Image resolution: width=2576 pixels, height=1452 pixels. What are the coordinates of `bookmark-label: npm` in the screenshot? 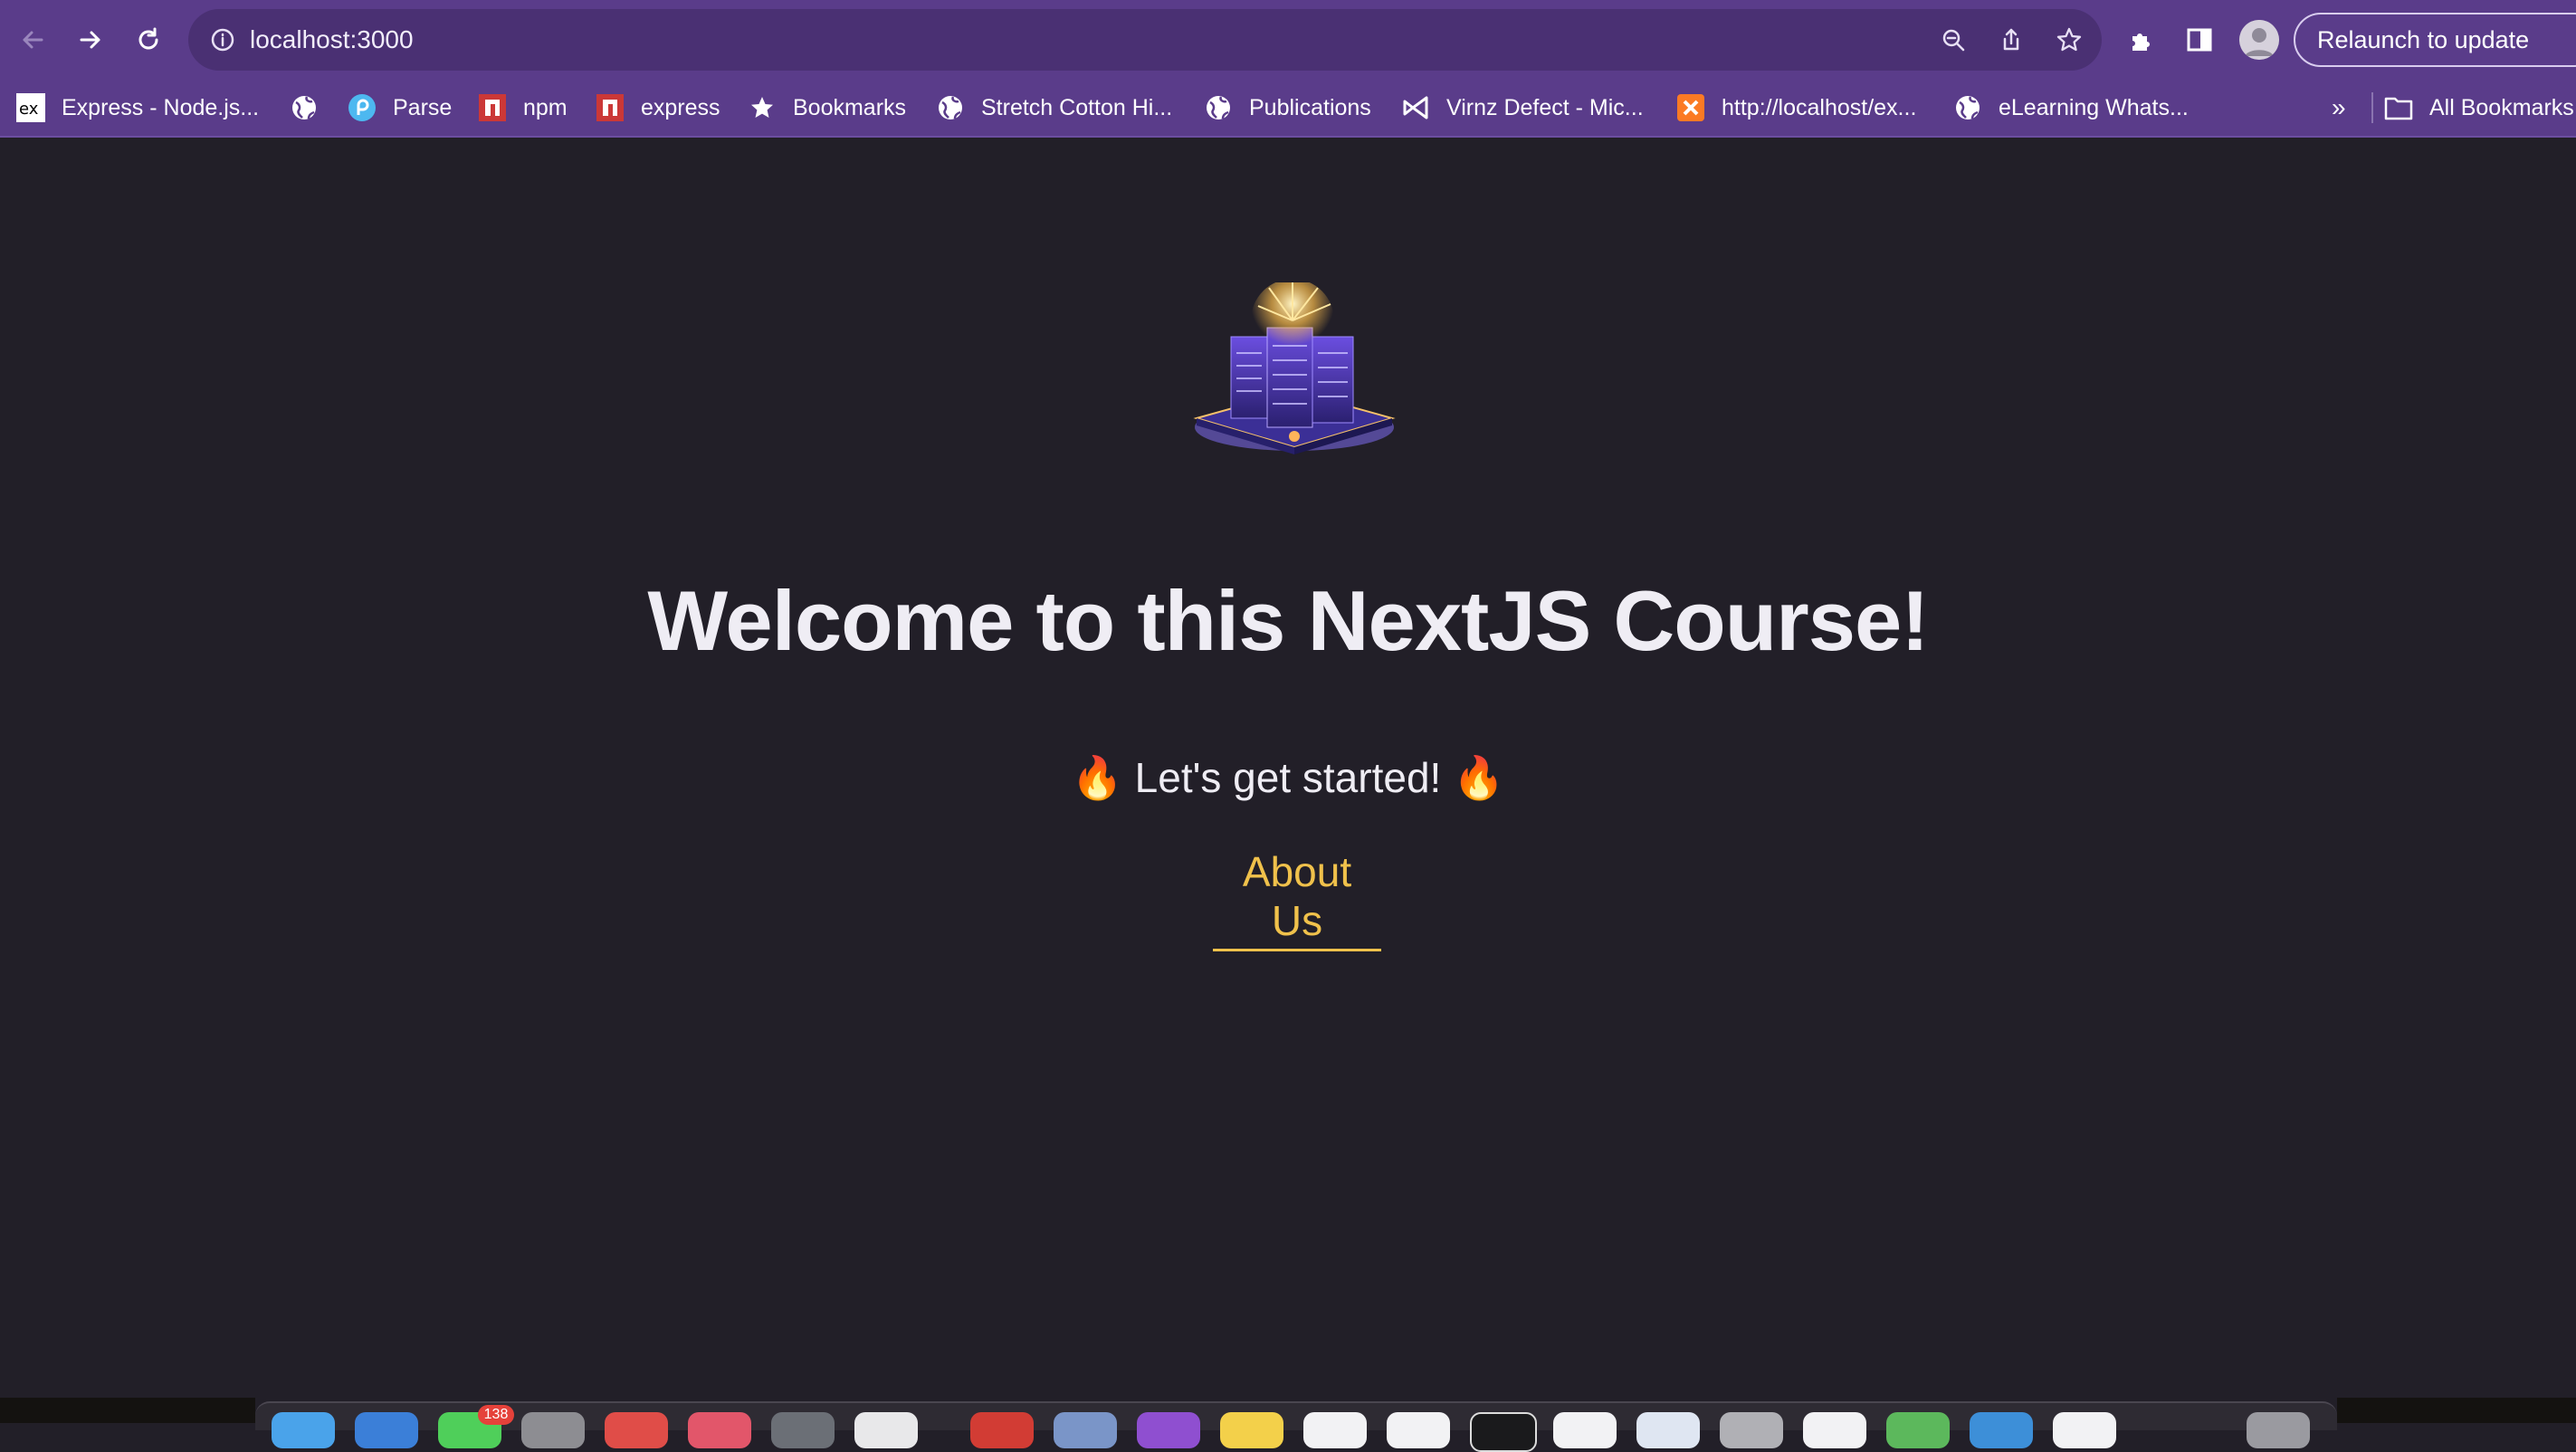 It's located at (546, 107).